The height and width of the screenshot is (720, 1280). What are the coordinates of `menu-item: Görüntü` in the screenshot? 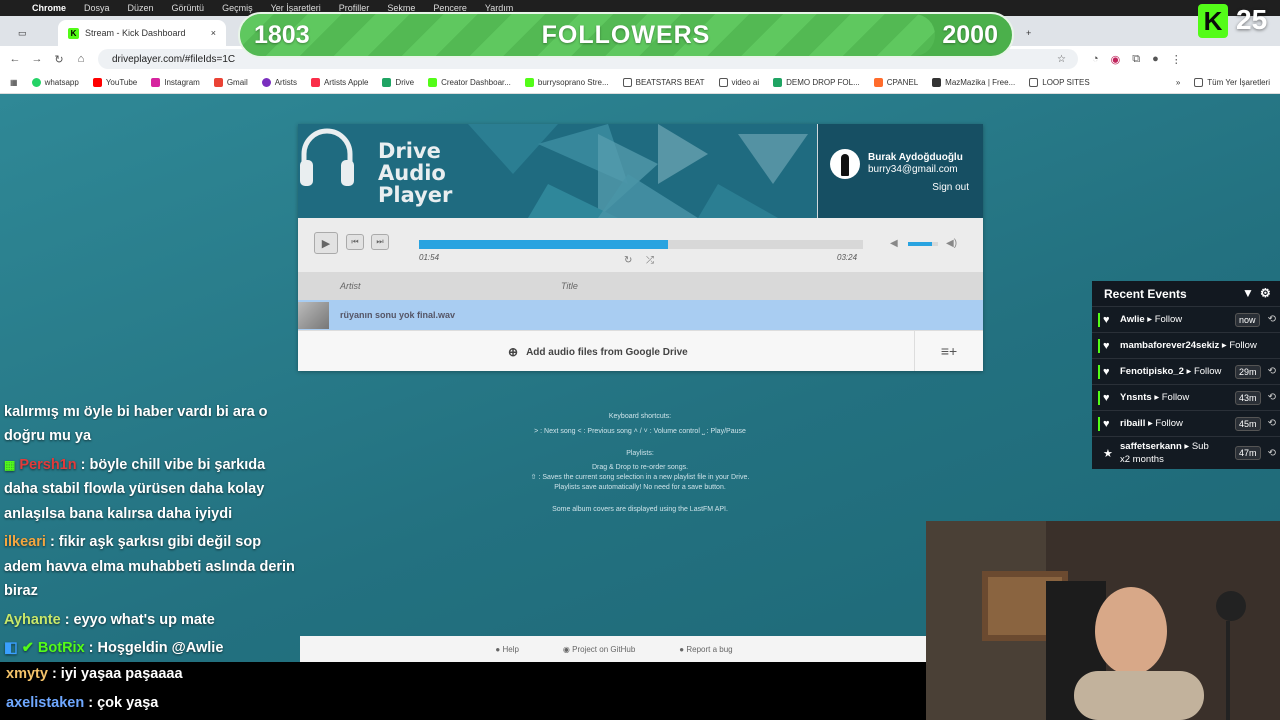 It's located at (188, 8).